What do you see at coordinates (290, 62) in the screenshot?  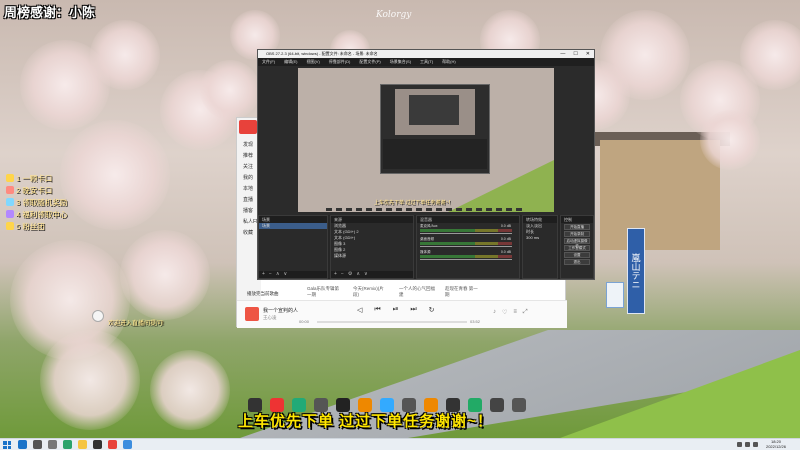 I see `menu-edit: 编辑(E)` at bounding box center [290, 62].